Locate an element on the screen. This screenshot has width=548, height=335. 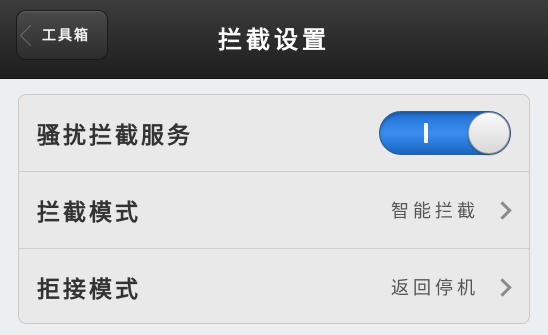
harassment-blocking-toggle is located at coordinates (445, 133).